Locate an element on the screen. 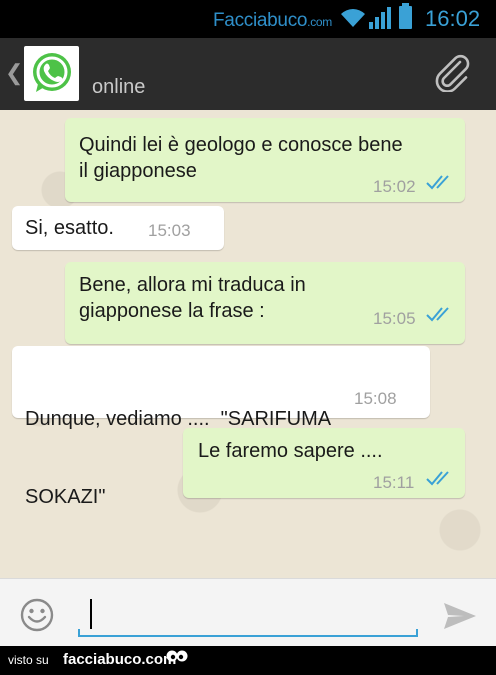 The image size is (496, 675). message-time: 15:08 is located at coordinates (375, 398).